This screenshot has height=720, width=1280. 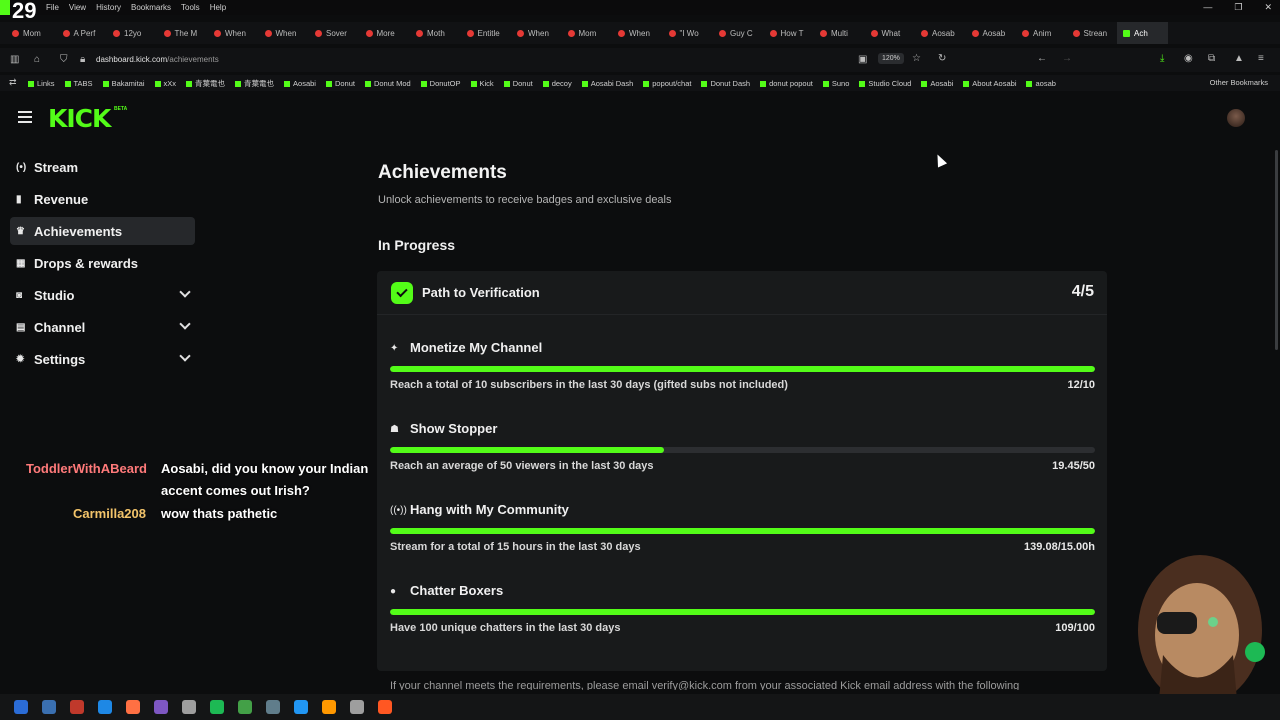 What do you see at coordinates (124, 83) in the screenshot?
I see `bookmark-item: Bakamitai` at bounding box center [124, 83].